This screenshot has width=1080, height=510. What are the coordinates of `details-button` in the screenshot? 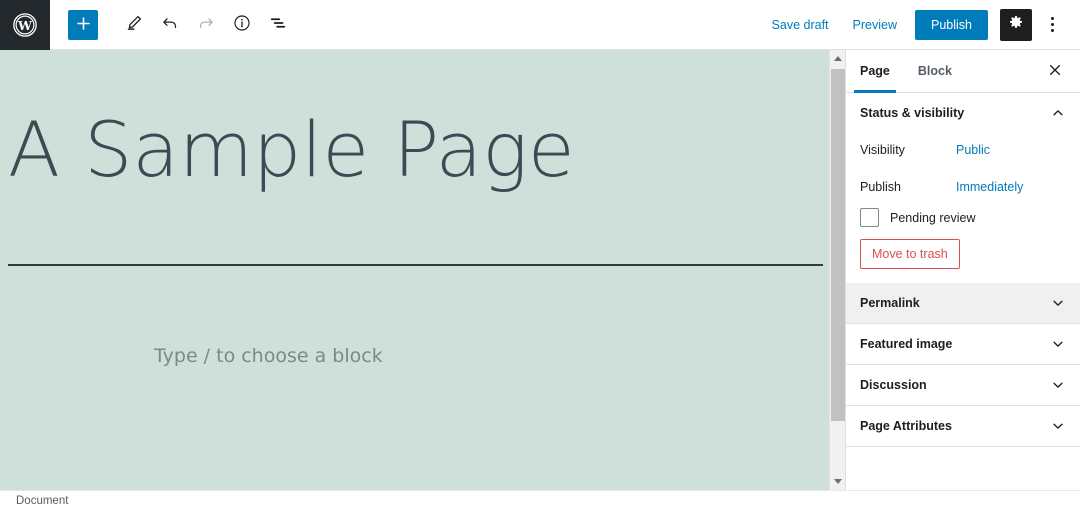 It's located at (242, 25).